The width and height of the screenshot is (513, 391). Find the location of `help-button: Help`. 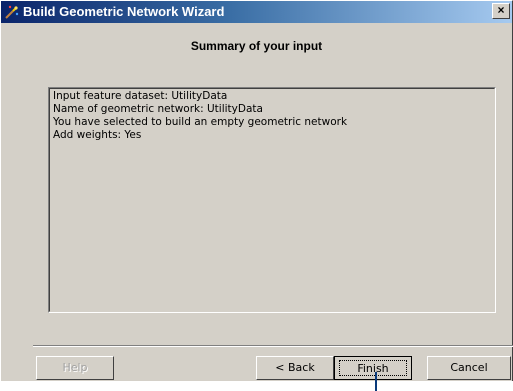

help-button: Help is located at coordinates (75, 368).